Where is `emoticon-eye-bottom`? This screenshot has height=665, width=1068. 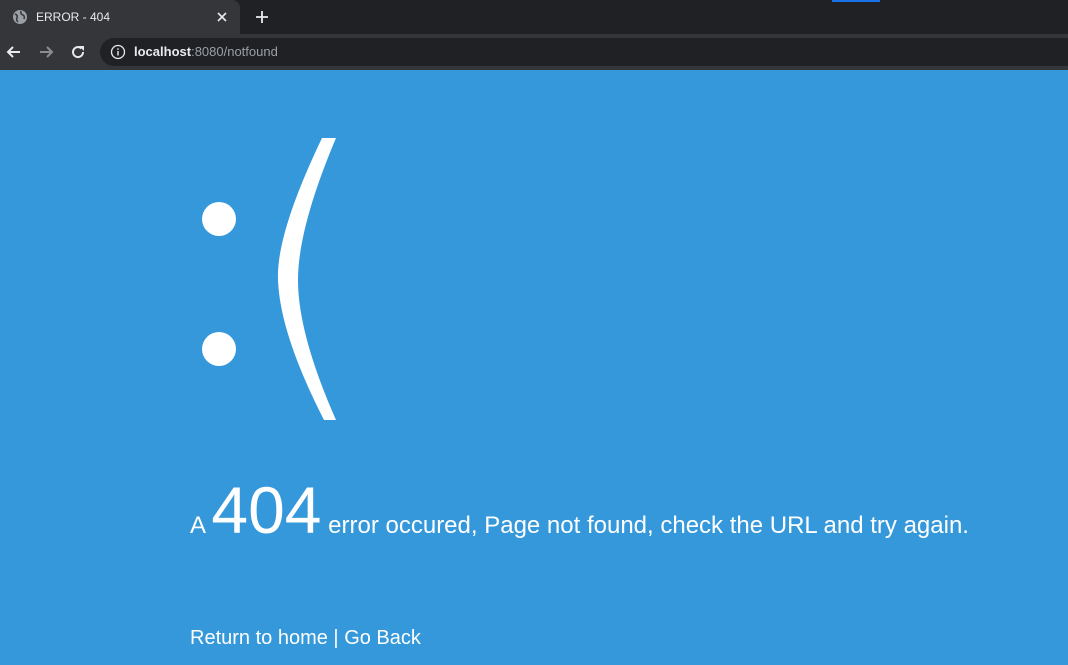
emoticon-eye-bottom is located at coordinates (219, 349).